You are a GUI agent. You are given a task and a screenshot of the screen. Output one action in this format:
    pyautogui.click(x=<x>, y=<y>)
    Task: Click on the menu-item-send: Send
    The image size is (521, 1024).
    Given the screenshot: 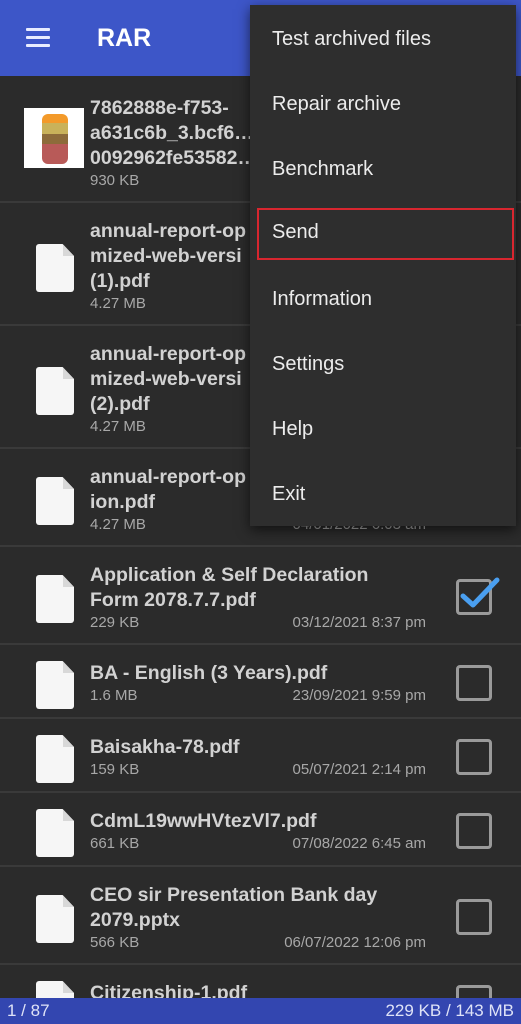 What is the action you would take?
    pyautogui.click(x=385, y=234)
    